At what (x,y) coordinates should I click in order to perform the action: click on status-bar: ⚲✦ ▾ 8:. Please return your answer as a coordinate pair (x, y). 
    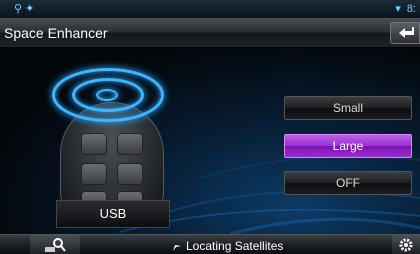
    Looking at the image, I should click on (210, 9).